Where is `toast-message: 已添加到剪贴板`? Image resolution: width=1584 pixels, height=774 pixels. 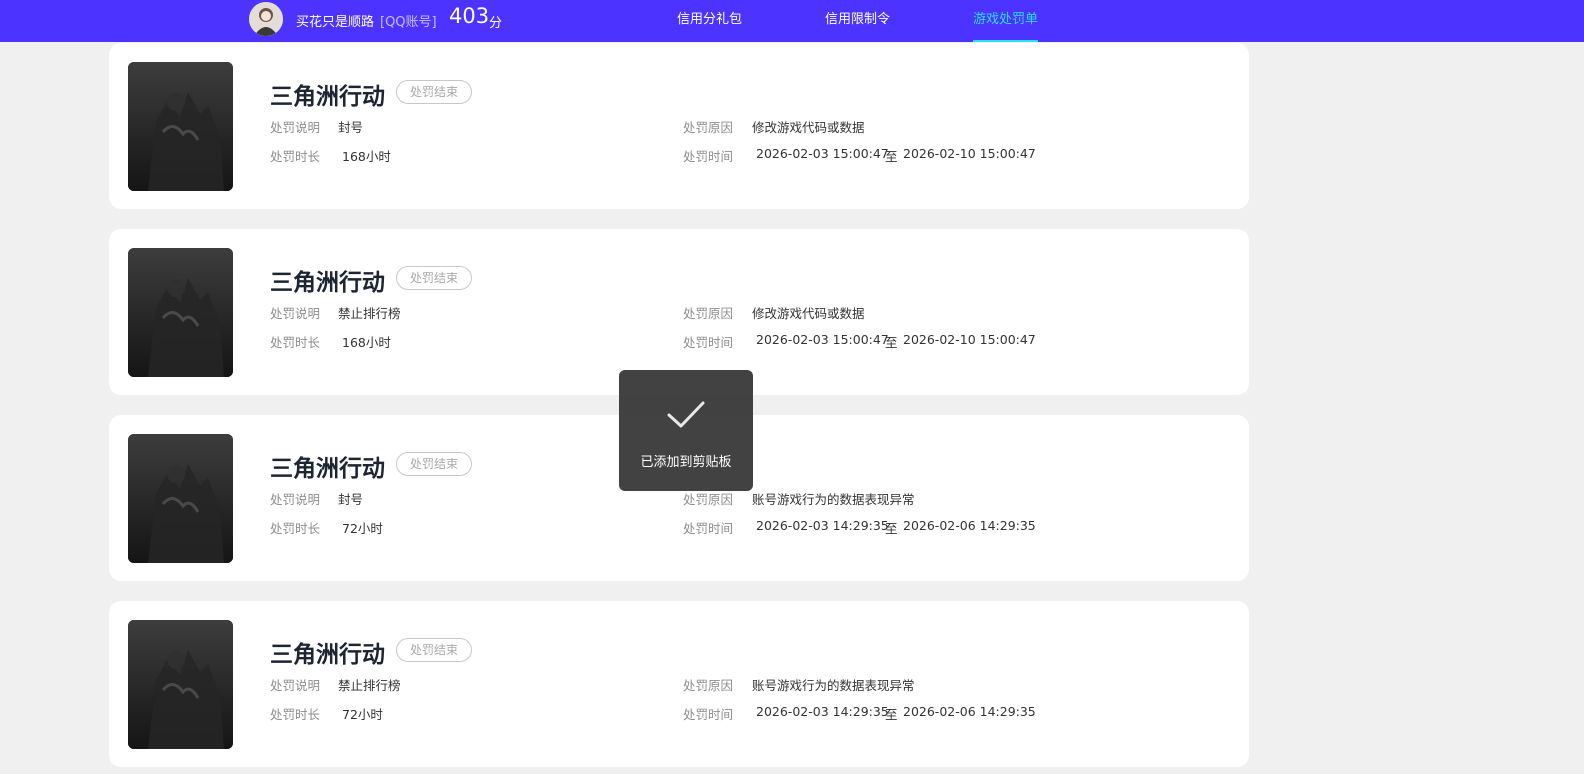 toast-message: 已添加到剪贴板 is located at coordinates (686, 462).